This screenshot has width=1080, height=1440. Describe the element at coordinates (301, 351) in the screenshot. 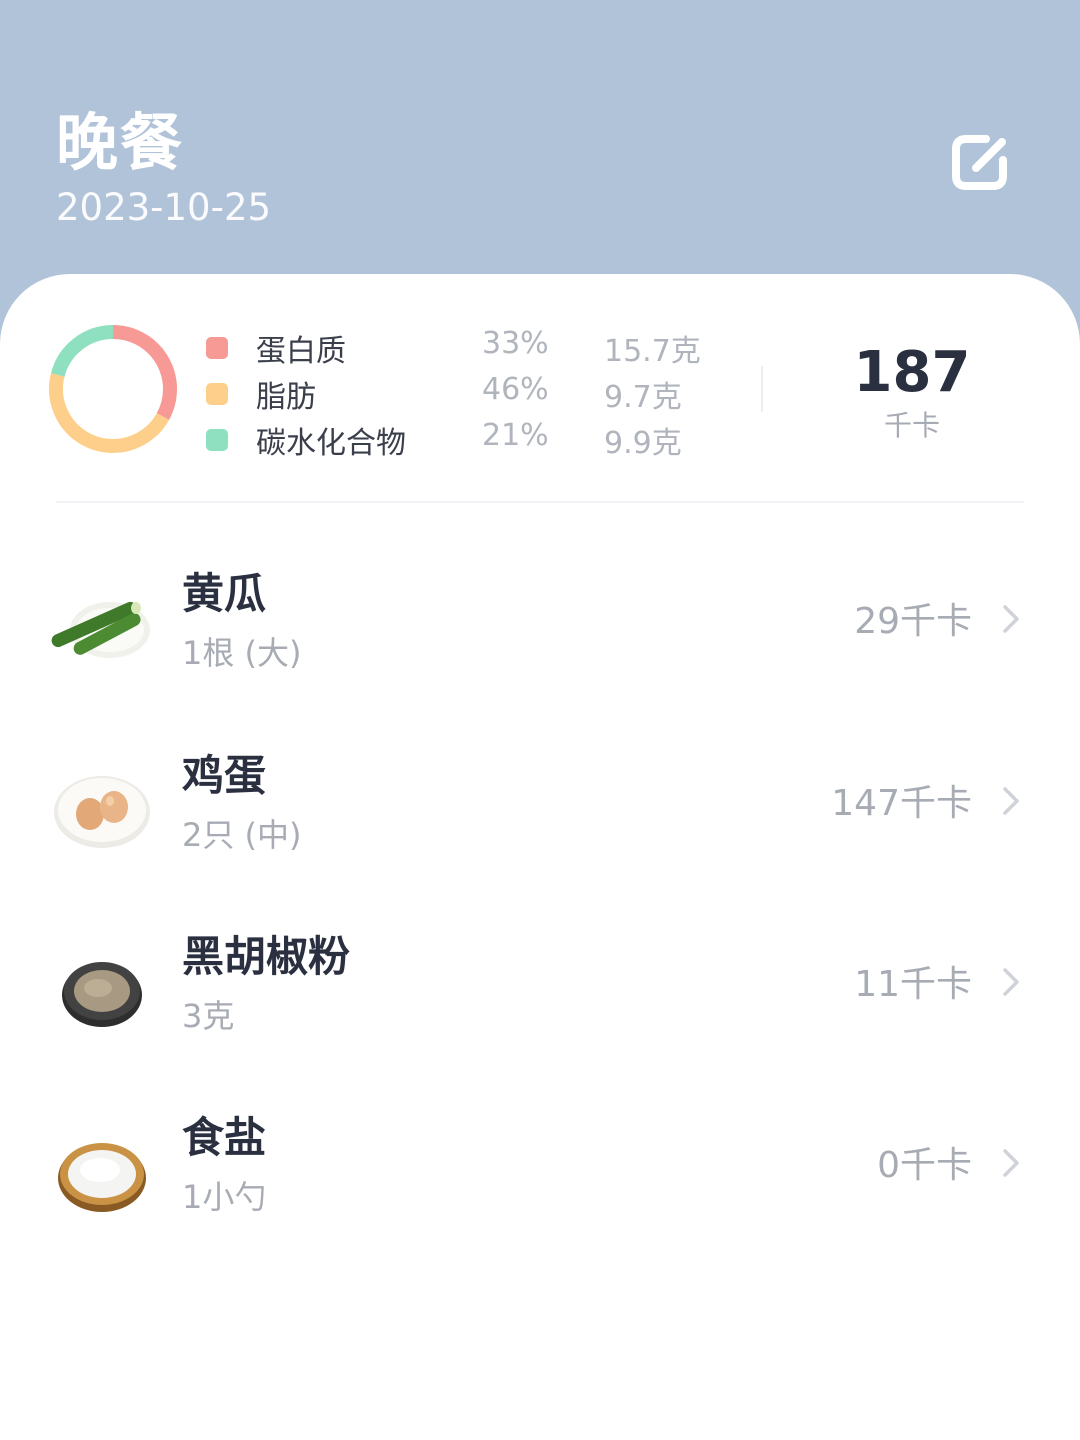

I see `legend-label: 蛋白质` at that location.